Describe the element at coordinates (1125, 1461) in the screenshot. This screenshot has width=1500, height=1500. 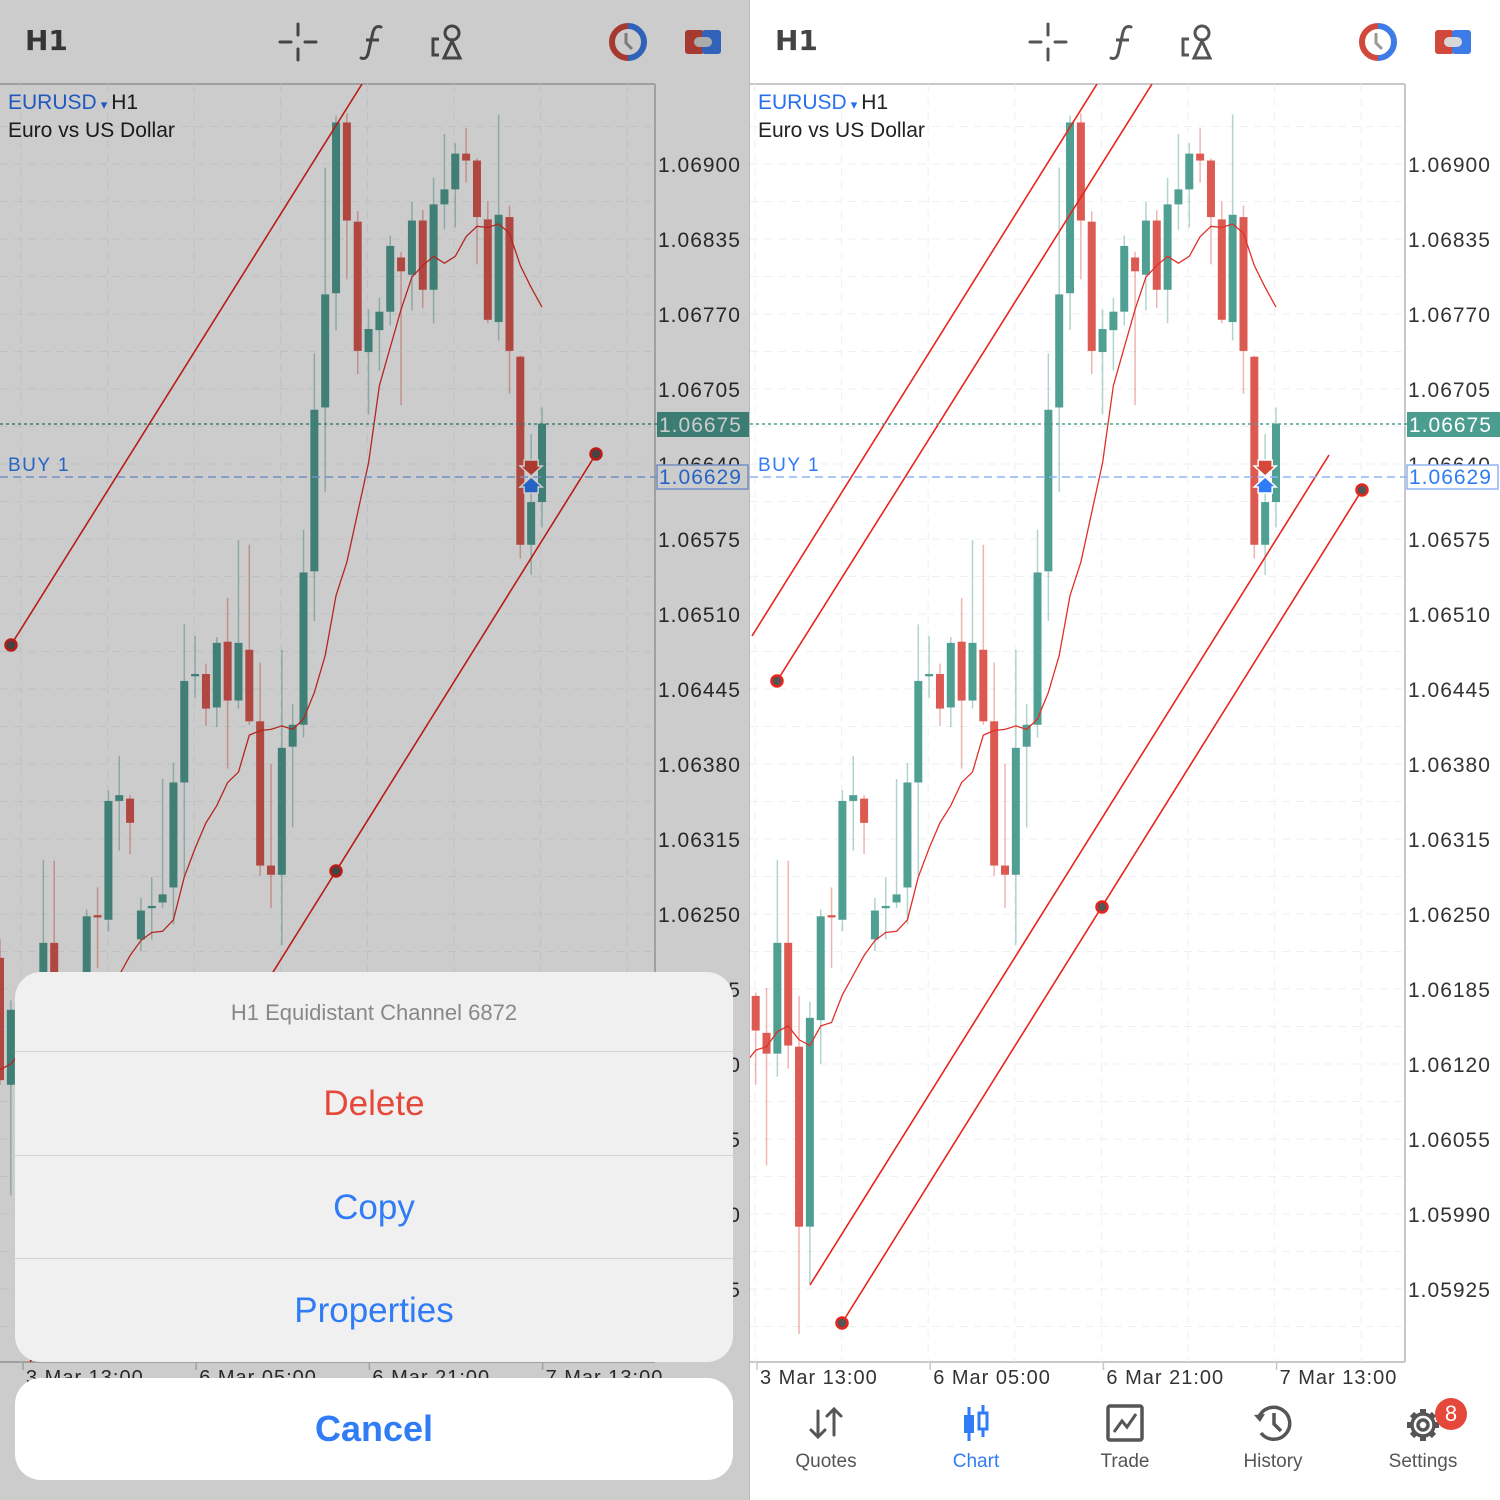
I see `tab-label: Trade` at that location.